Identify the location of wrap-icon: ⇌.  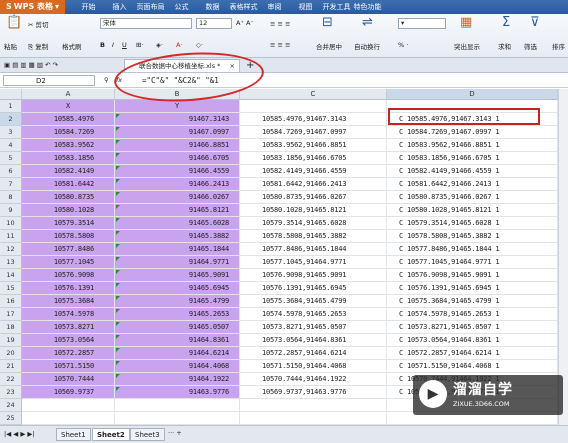
(367, 23).